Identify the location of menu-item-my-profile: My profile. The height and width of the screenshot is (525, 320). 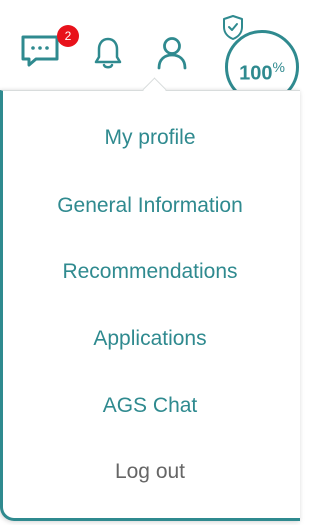
(150, 138).